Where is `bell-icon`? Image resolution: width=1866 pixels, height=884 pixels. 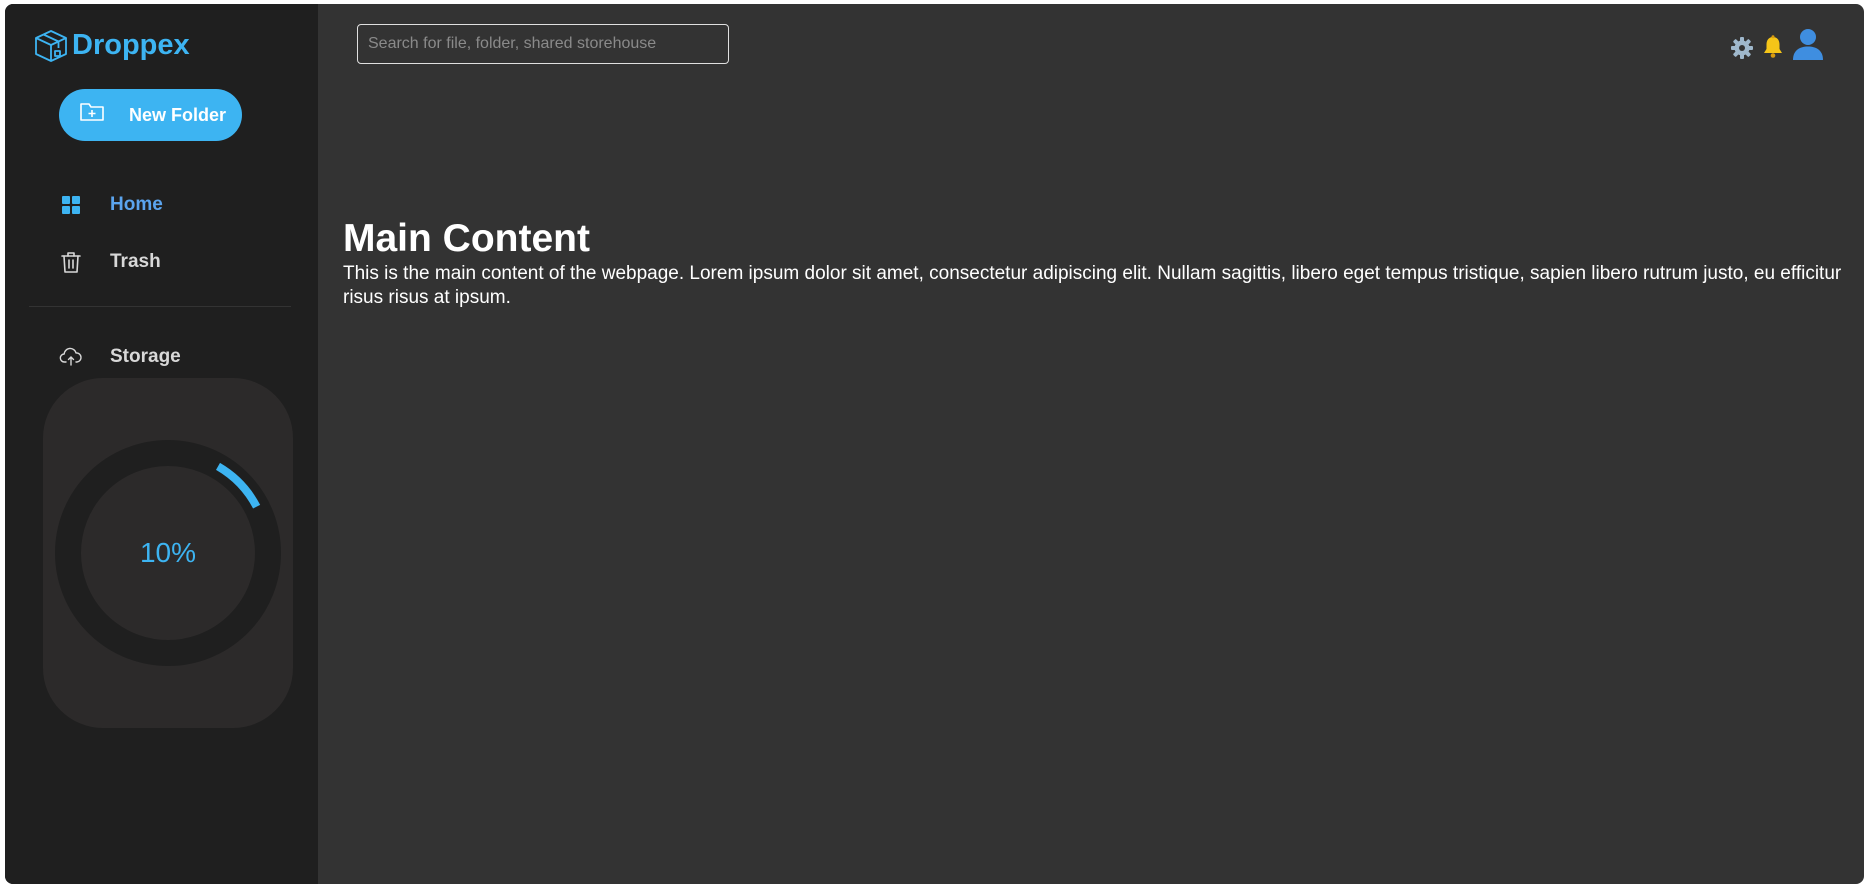
bell-icon is located at coordinates (1773, 47).